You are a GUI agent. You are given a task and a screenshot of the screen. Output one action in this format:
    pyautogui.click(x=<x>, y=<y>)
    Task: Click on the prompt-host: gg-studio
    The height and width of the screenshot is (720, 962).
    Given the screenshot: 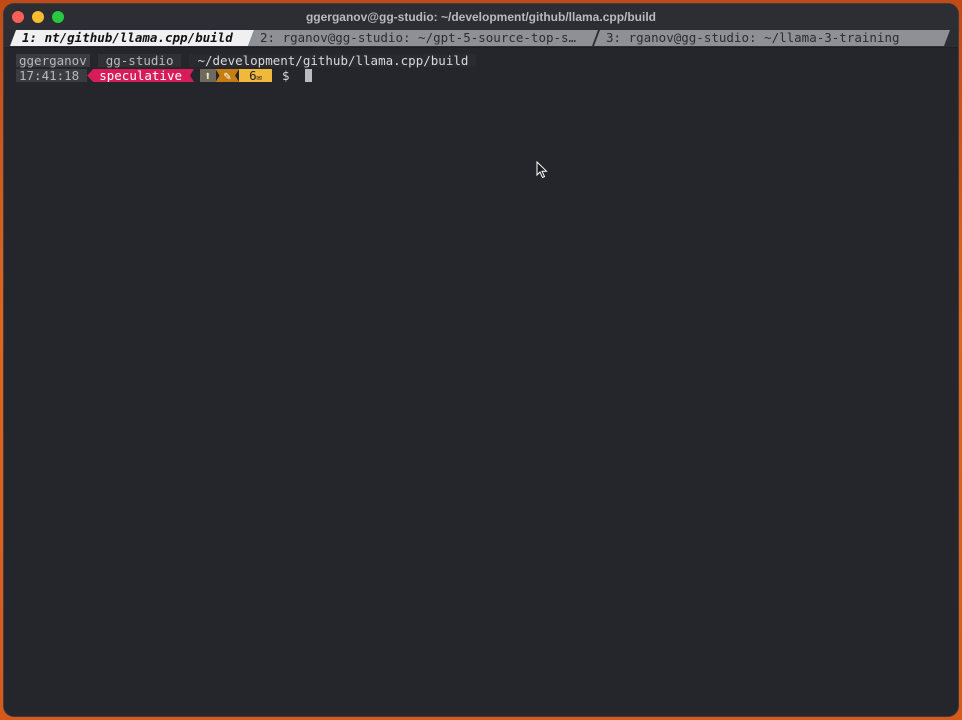 What is the action you would take?
    pyautogui.click(x=139, y=60)
    